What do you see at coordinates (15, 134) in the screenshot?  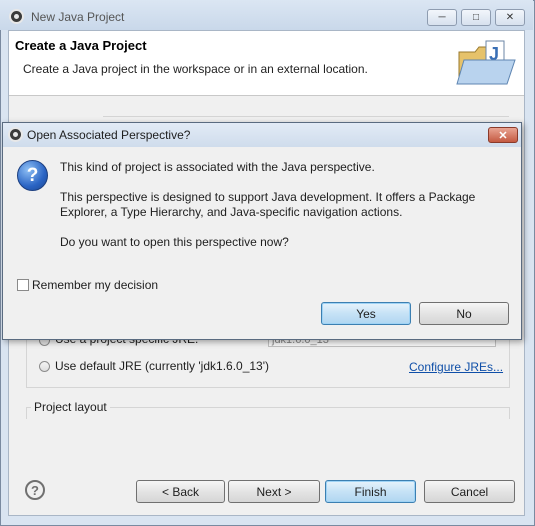 I see `dialog-eclipse-icon` at bounding box center [15, 134].